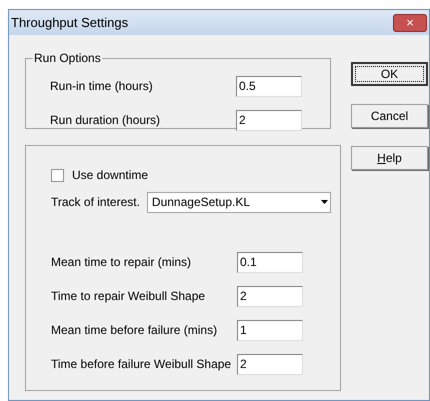  I want to click on input-field: 1, so click(270, 330).